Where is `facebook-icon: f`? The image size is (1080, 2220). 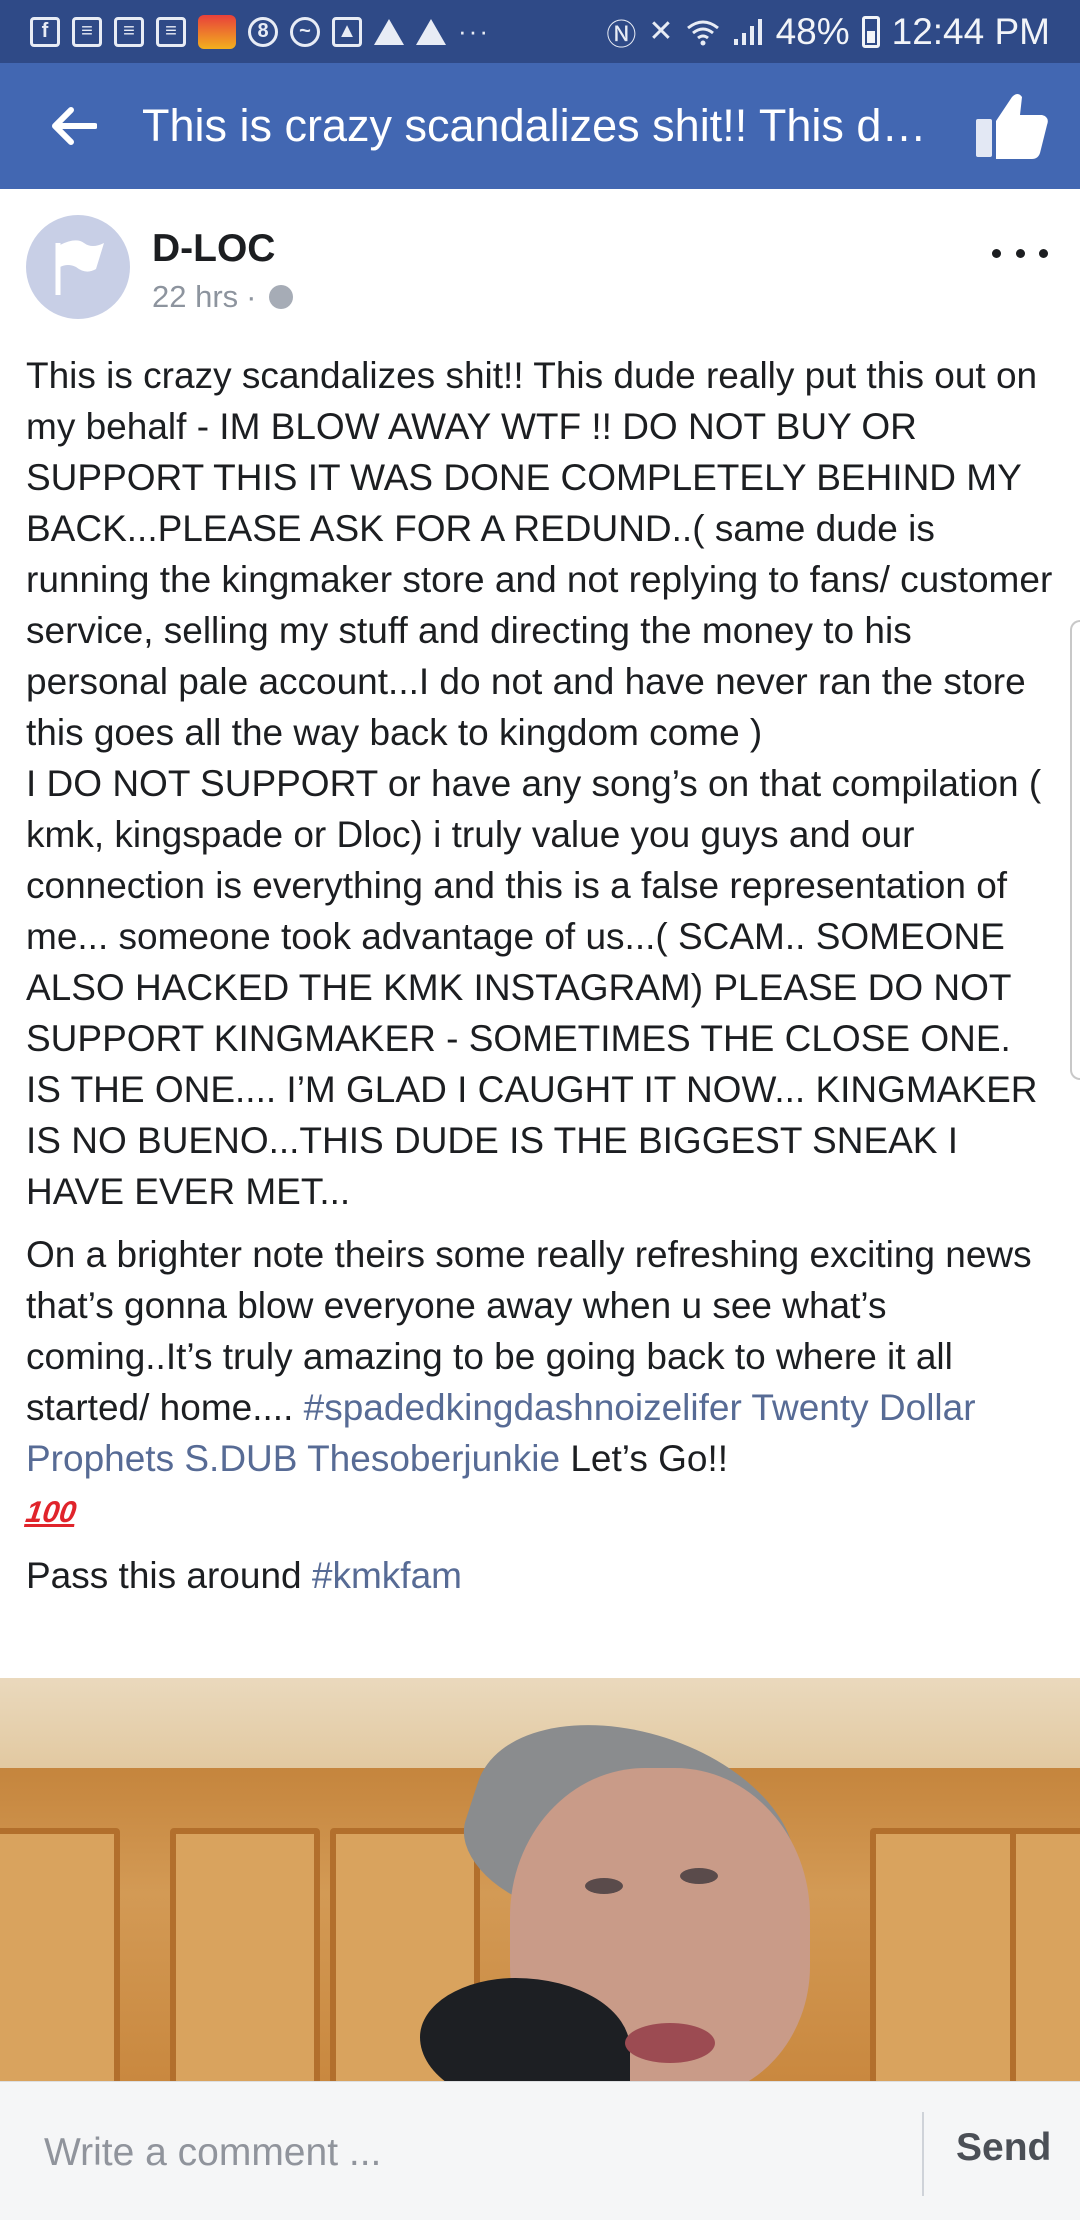
facebook-icon: f is located at coordinates (45, 31).